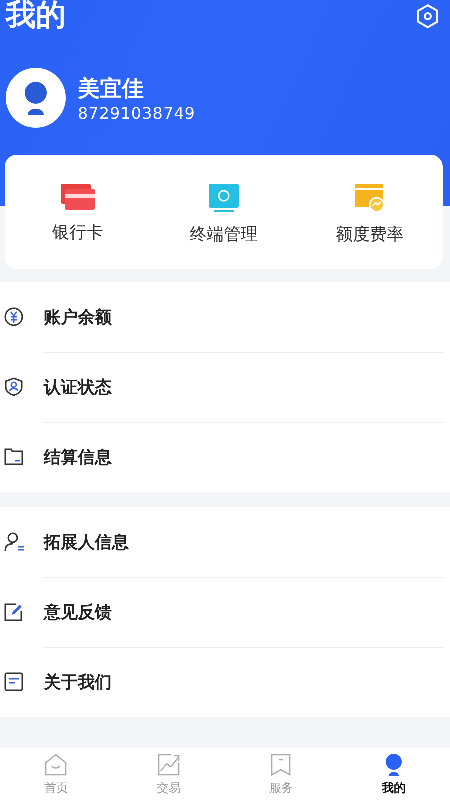 The width and height of the screenshot is (450, 800). What do you see at coordinates (14, 457) in the screenshot?
I see `folder-icon` at bounding box center [14, 457].